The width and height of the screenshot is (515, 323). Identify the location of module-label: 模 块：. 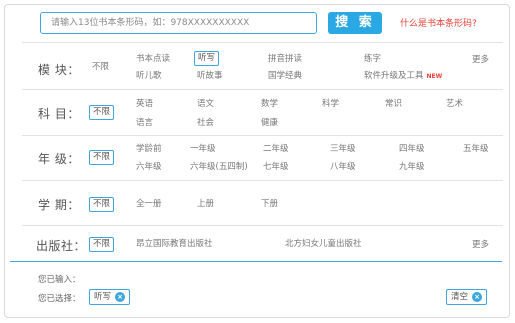
(59, 70).